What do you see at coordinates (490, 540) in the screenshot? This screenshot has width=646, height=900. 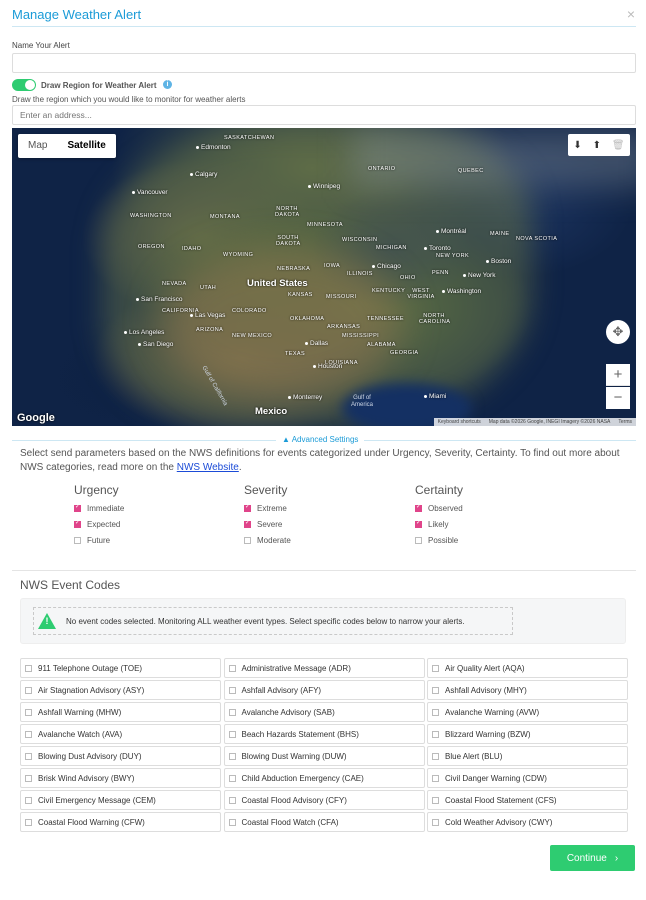 I see `checkbox-row: Possible` at bounding box center [490, 540].